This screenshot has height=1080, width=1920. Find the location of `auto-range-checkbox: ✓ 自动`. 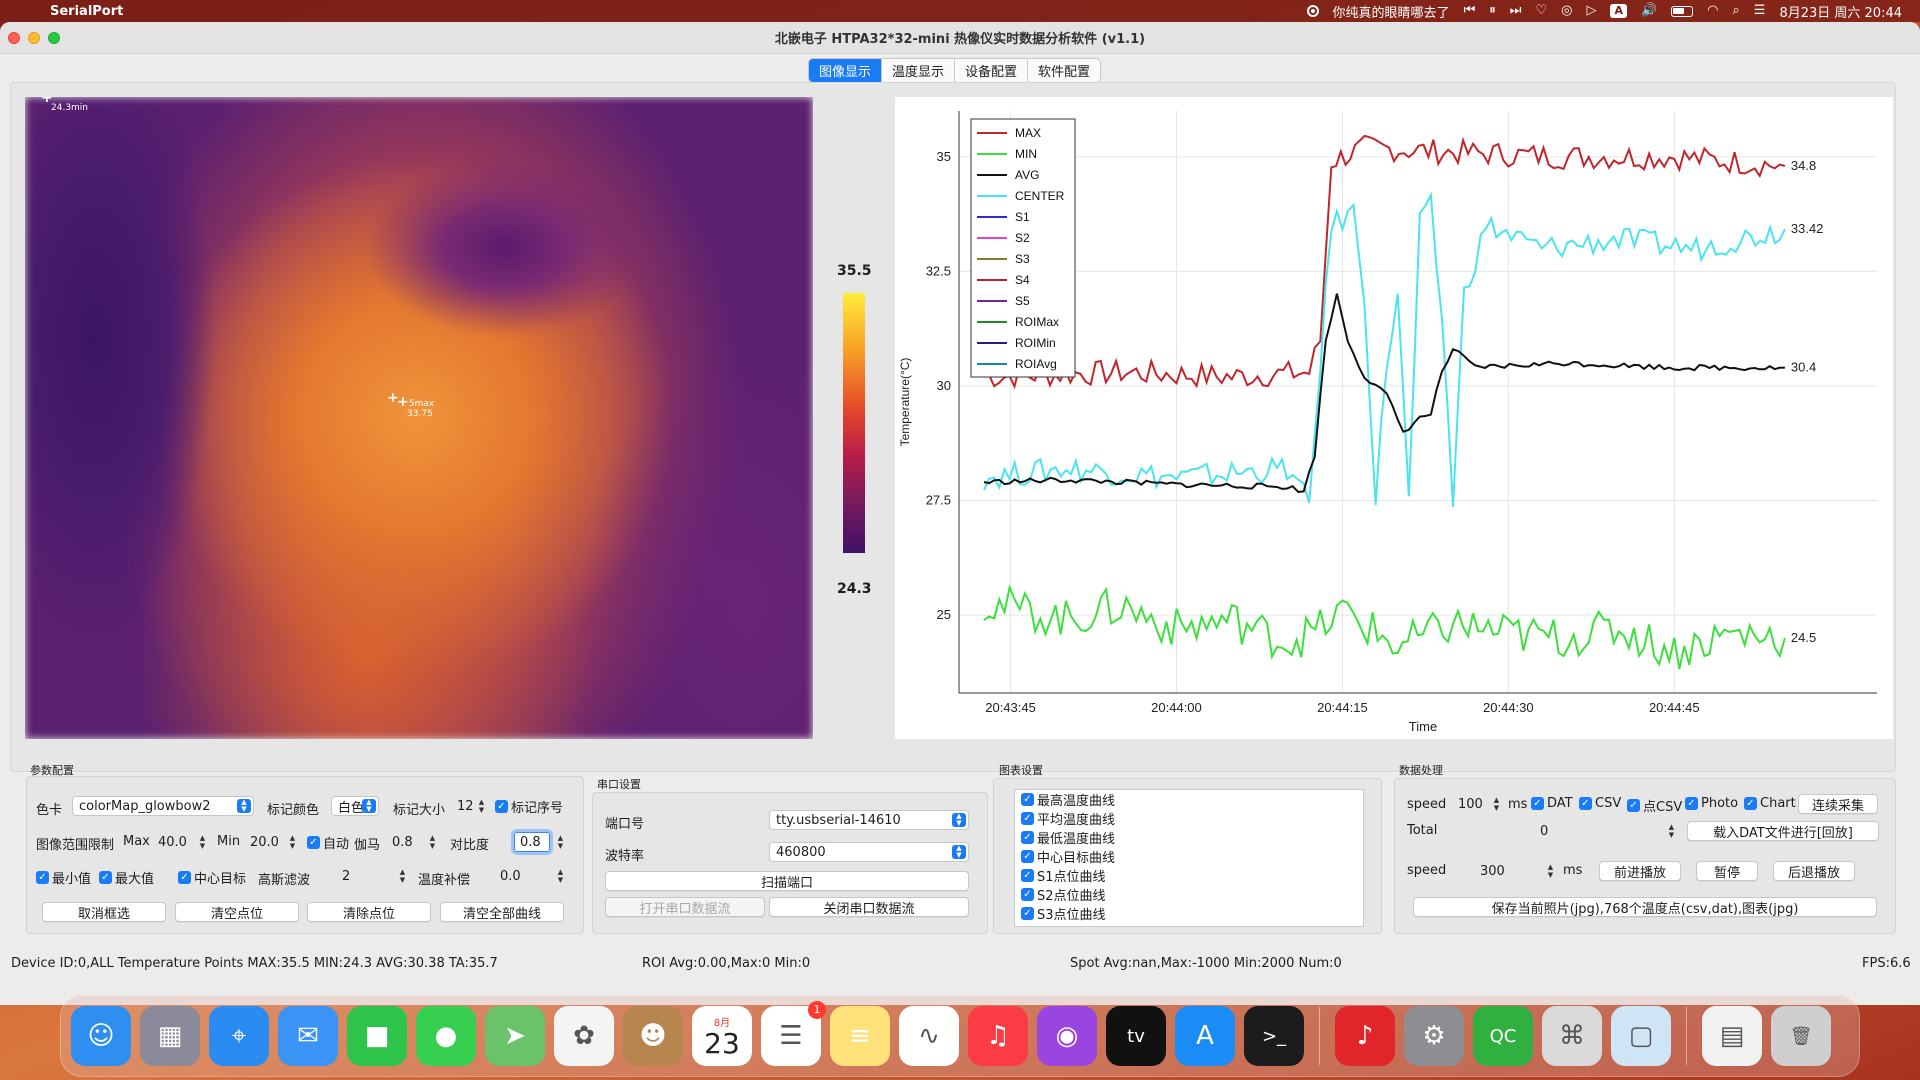

auto-range-checkbox: ✓ 自动 is located at coordinates (328, 842).